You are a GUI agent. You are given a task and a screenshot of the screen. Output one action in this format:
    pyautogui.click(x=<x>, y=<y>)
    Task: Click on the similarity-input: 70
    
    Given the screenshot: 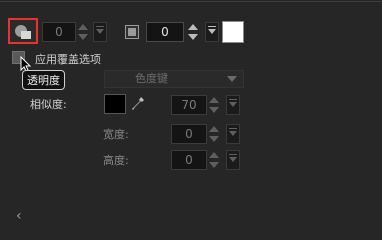 What is the action you would take?
    pyautogui.click(x=189, y=105)
    